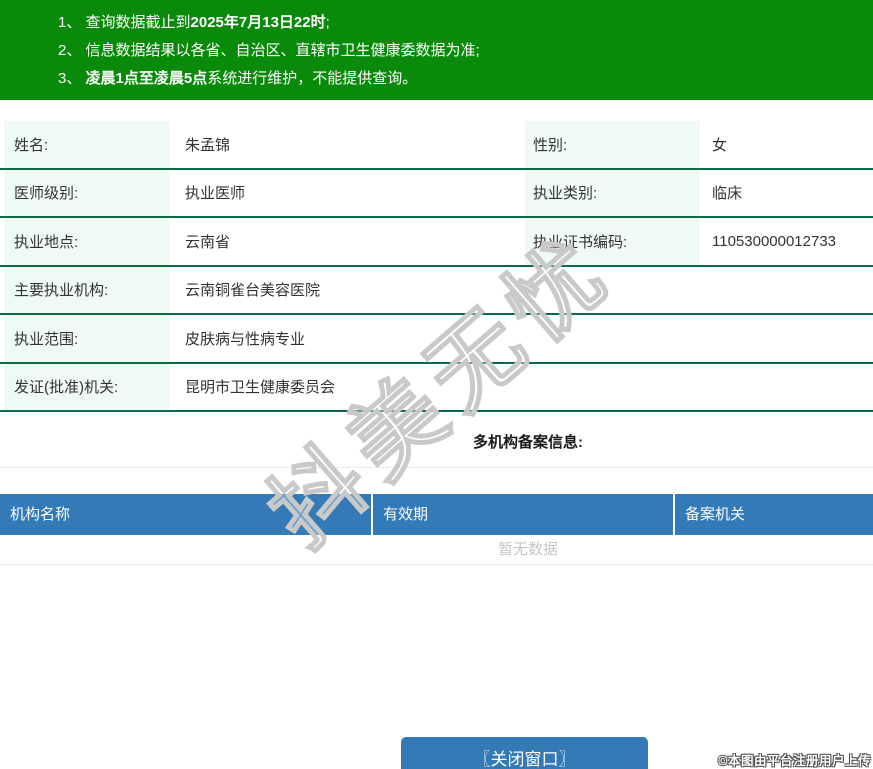  Describe the element at coordinates (87, 386) in the screenshot. I see `issuing-authority-label: 发证(批准)机关:` at that location.